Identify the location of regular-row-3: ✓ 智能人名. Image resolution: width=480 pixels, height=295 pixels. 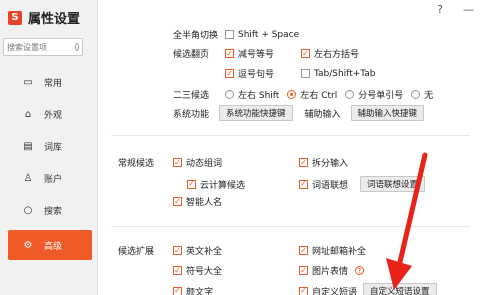
(204, 201).